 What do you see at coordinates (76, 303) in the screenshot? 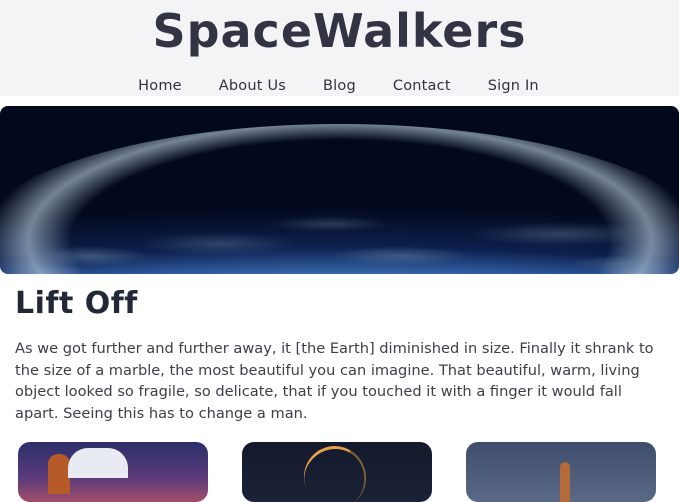
I see `article-title: Lift Off` at bounding box center [76, 303].